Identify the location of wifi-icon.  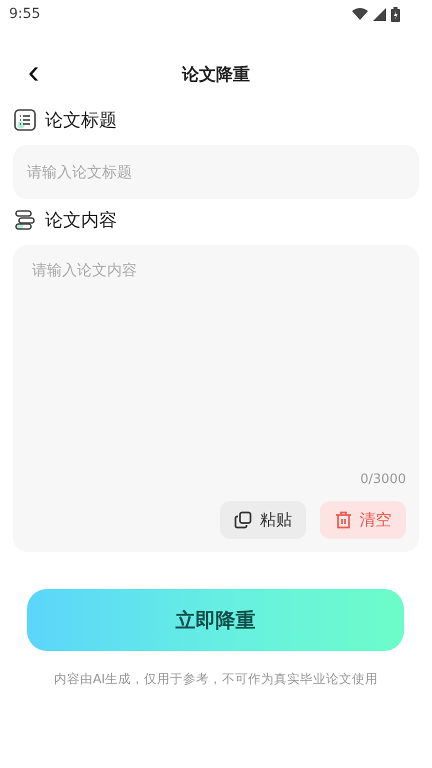
(360, 14).